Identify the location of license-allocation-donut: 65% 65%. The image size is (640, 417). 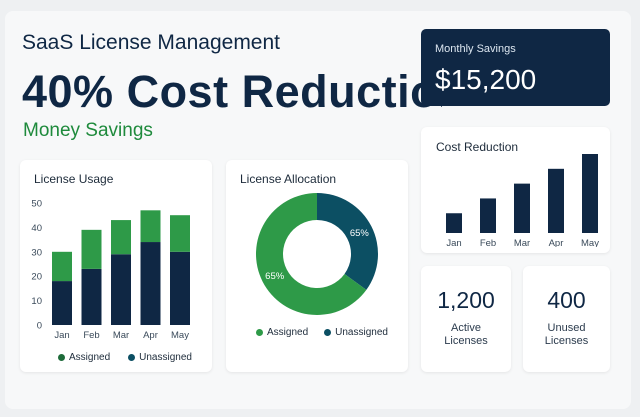
(316, 254).